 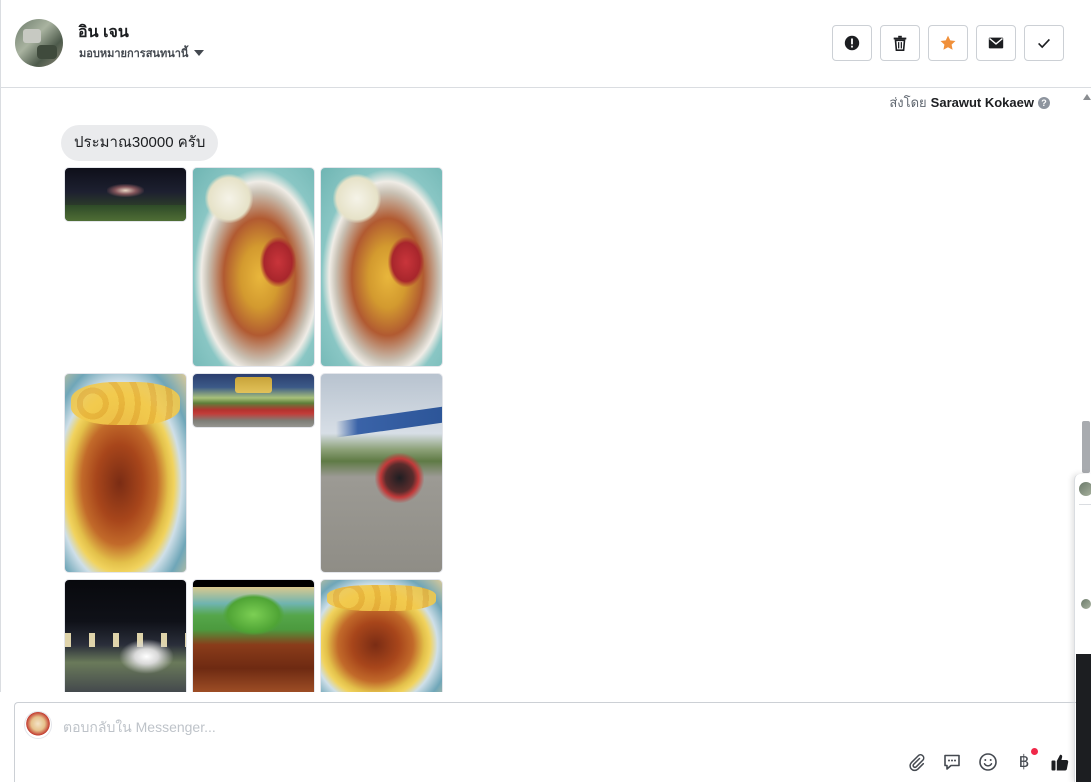 I want to click on header-actions, so click(x=948, y=43).